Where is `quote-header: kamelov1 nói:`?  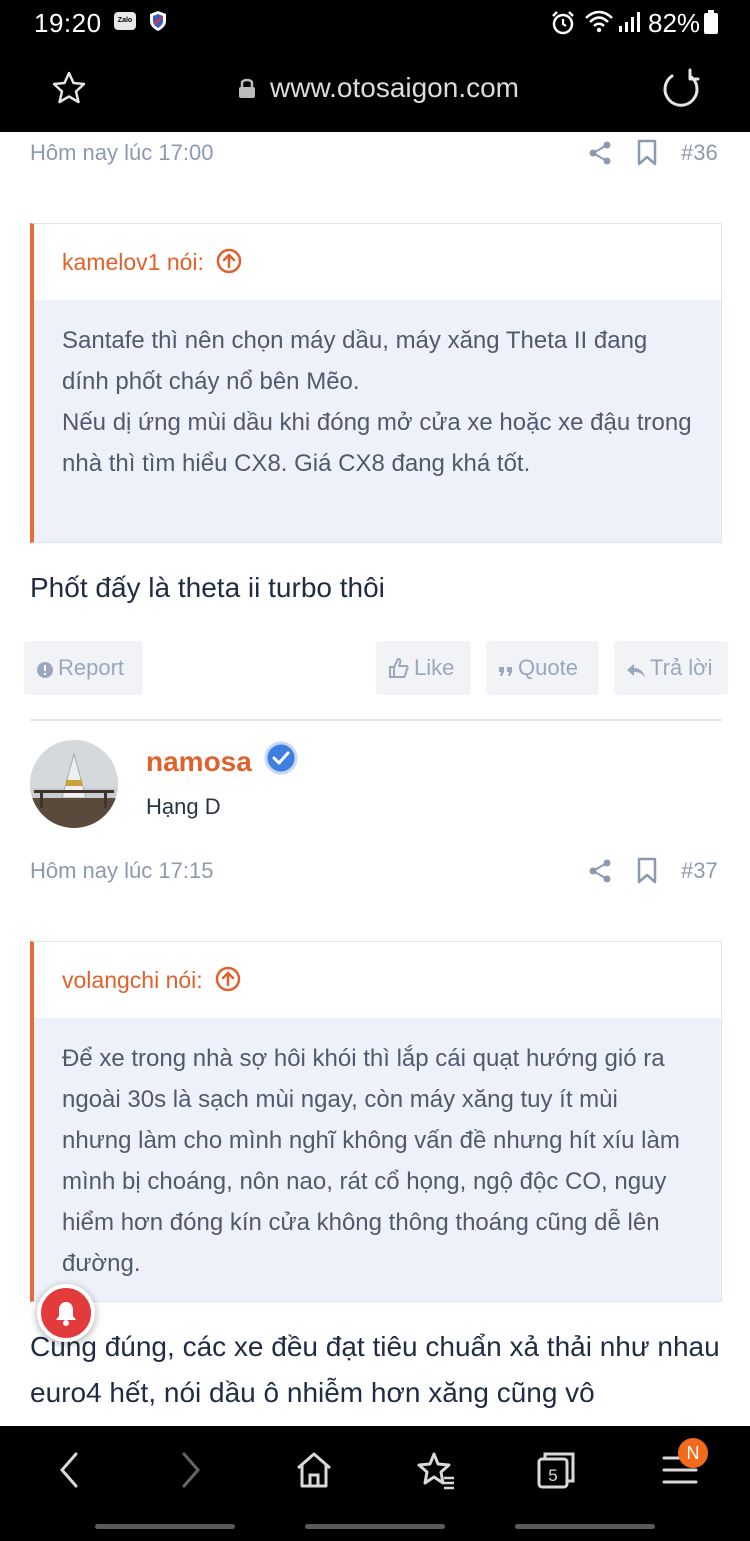 quote-header: kamelov1 nói: is located at coordinates (377, 262).